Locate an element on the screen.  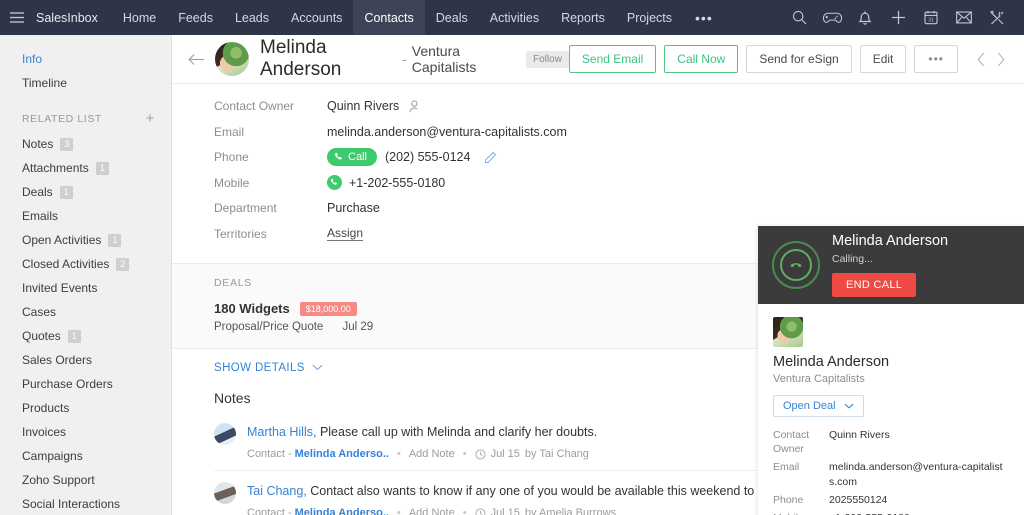
sidebar-item-open-activities: Open Activities 1 is located at coordinates (85, 240).